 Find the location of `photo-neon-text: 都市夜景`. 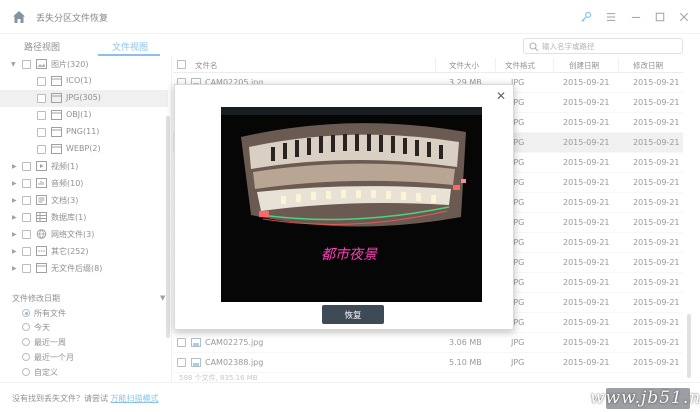

photo-neon-text: 都市夜景 is located at coordinates (349, 255).